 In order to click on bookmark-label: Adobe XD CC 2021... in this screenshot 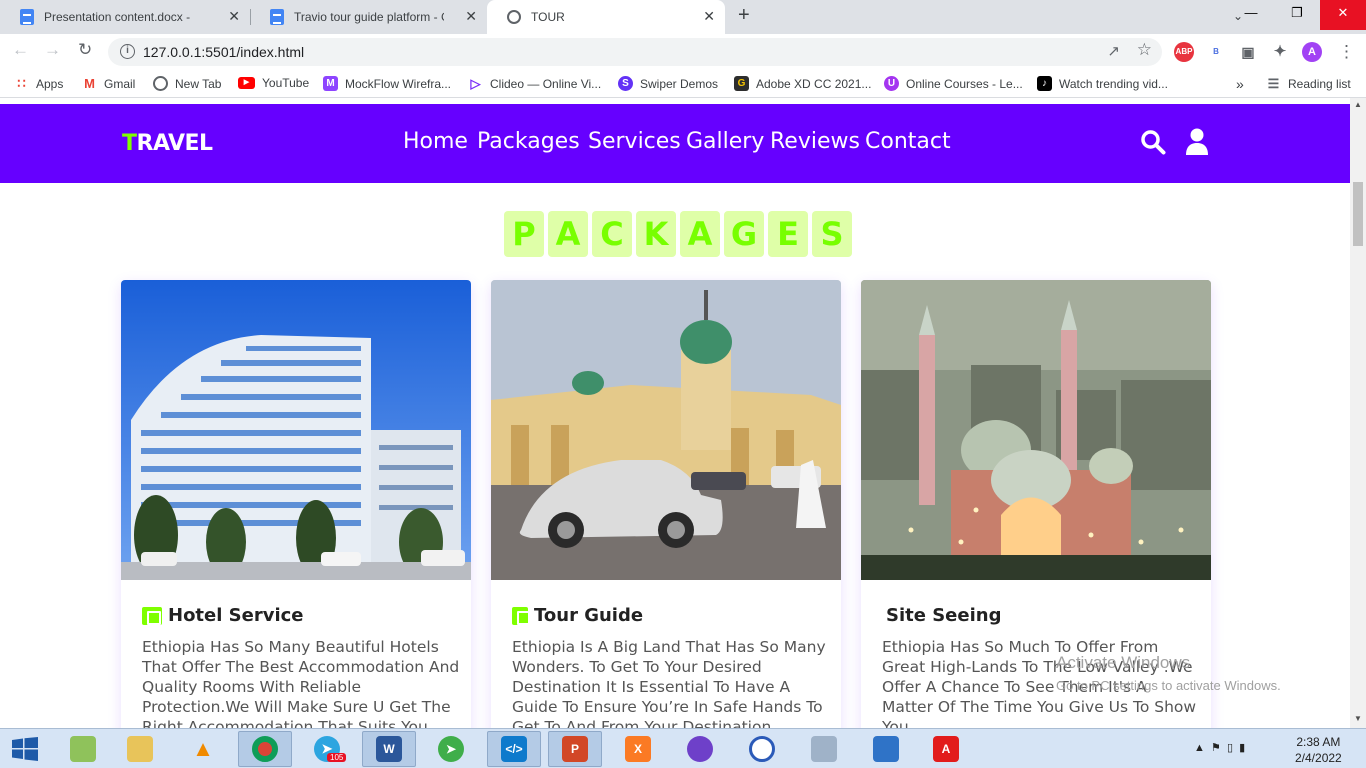, I will do `click(814, 83)`.